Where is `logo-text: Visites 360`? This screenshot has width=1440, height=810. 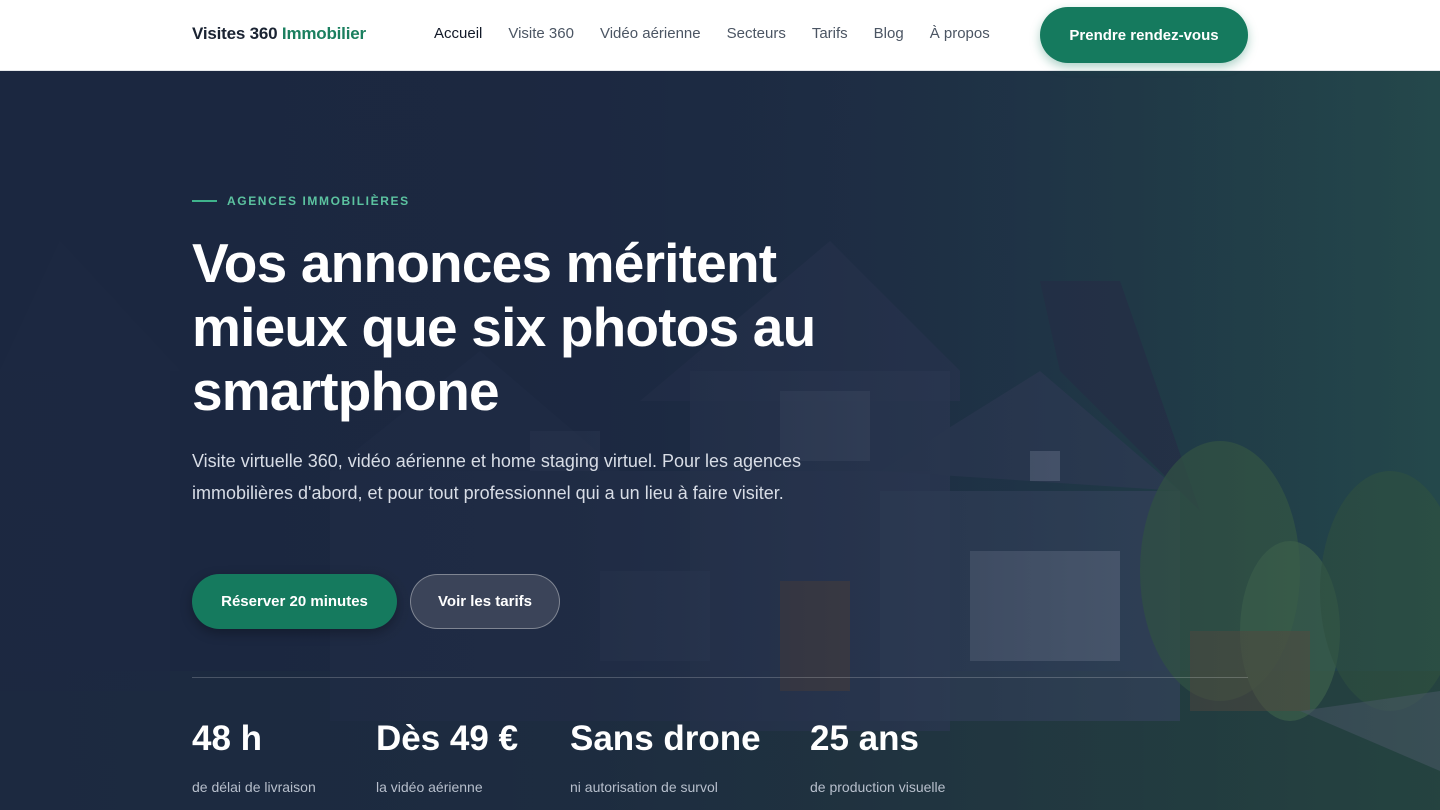 logo-text: Visites 360 is located at coordinates (235, 33).